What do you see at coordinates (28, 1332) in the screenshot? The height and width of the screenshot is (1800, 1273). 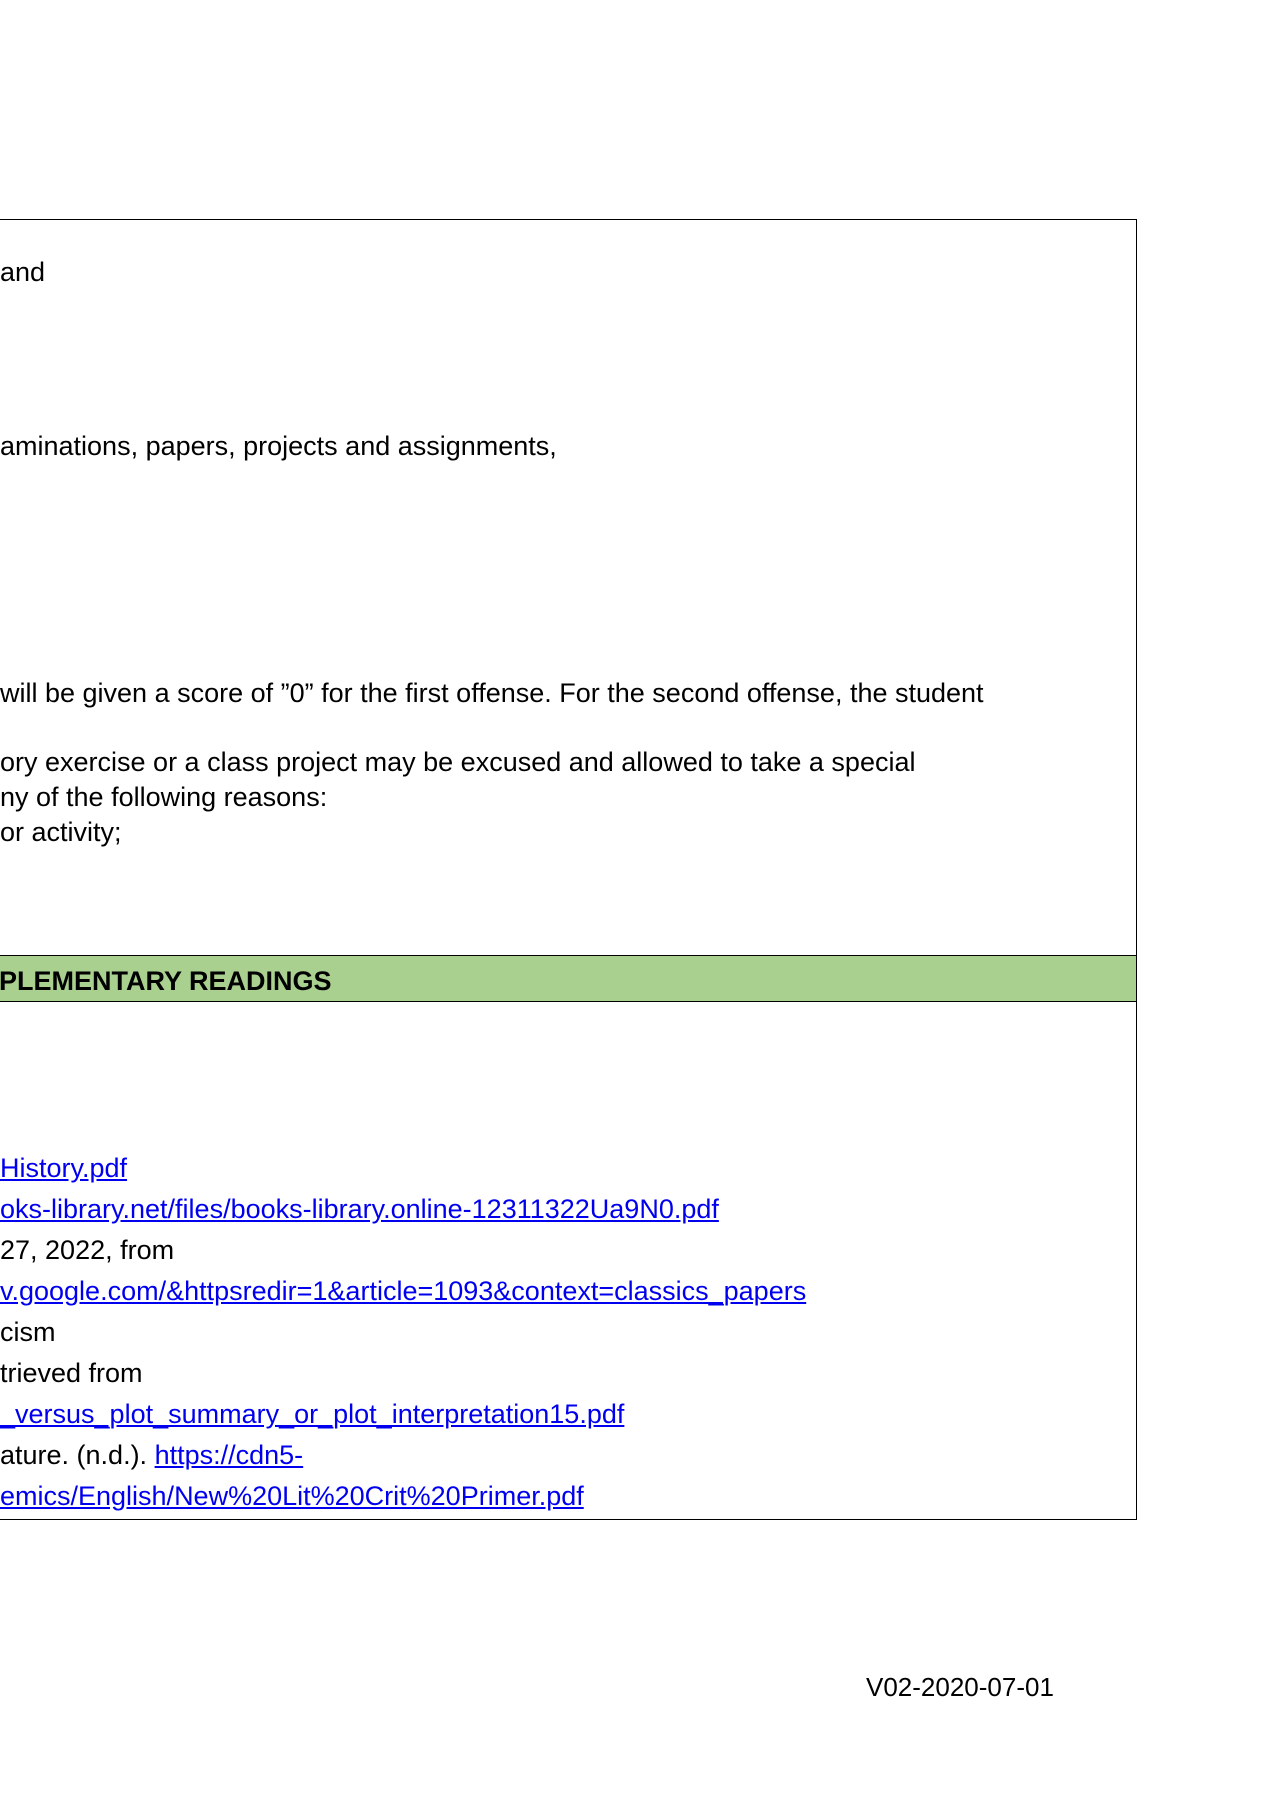 I see `reading-line-5: cism` at bounding box center [28, 1332].